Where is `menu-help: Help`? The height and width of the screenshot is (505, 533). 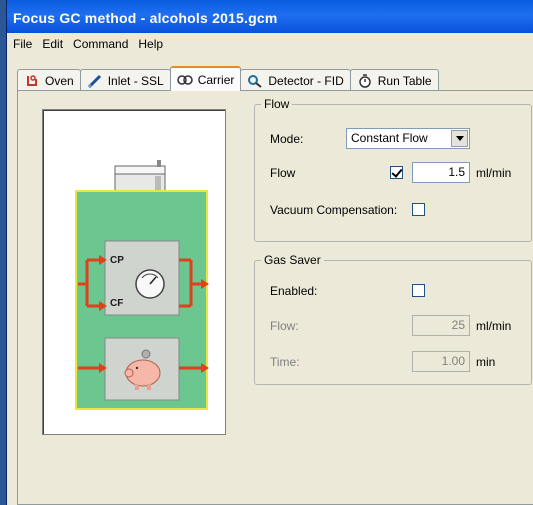
menu-help: Help is located at coordinates (150, 44).